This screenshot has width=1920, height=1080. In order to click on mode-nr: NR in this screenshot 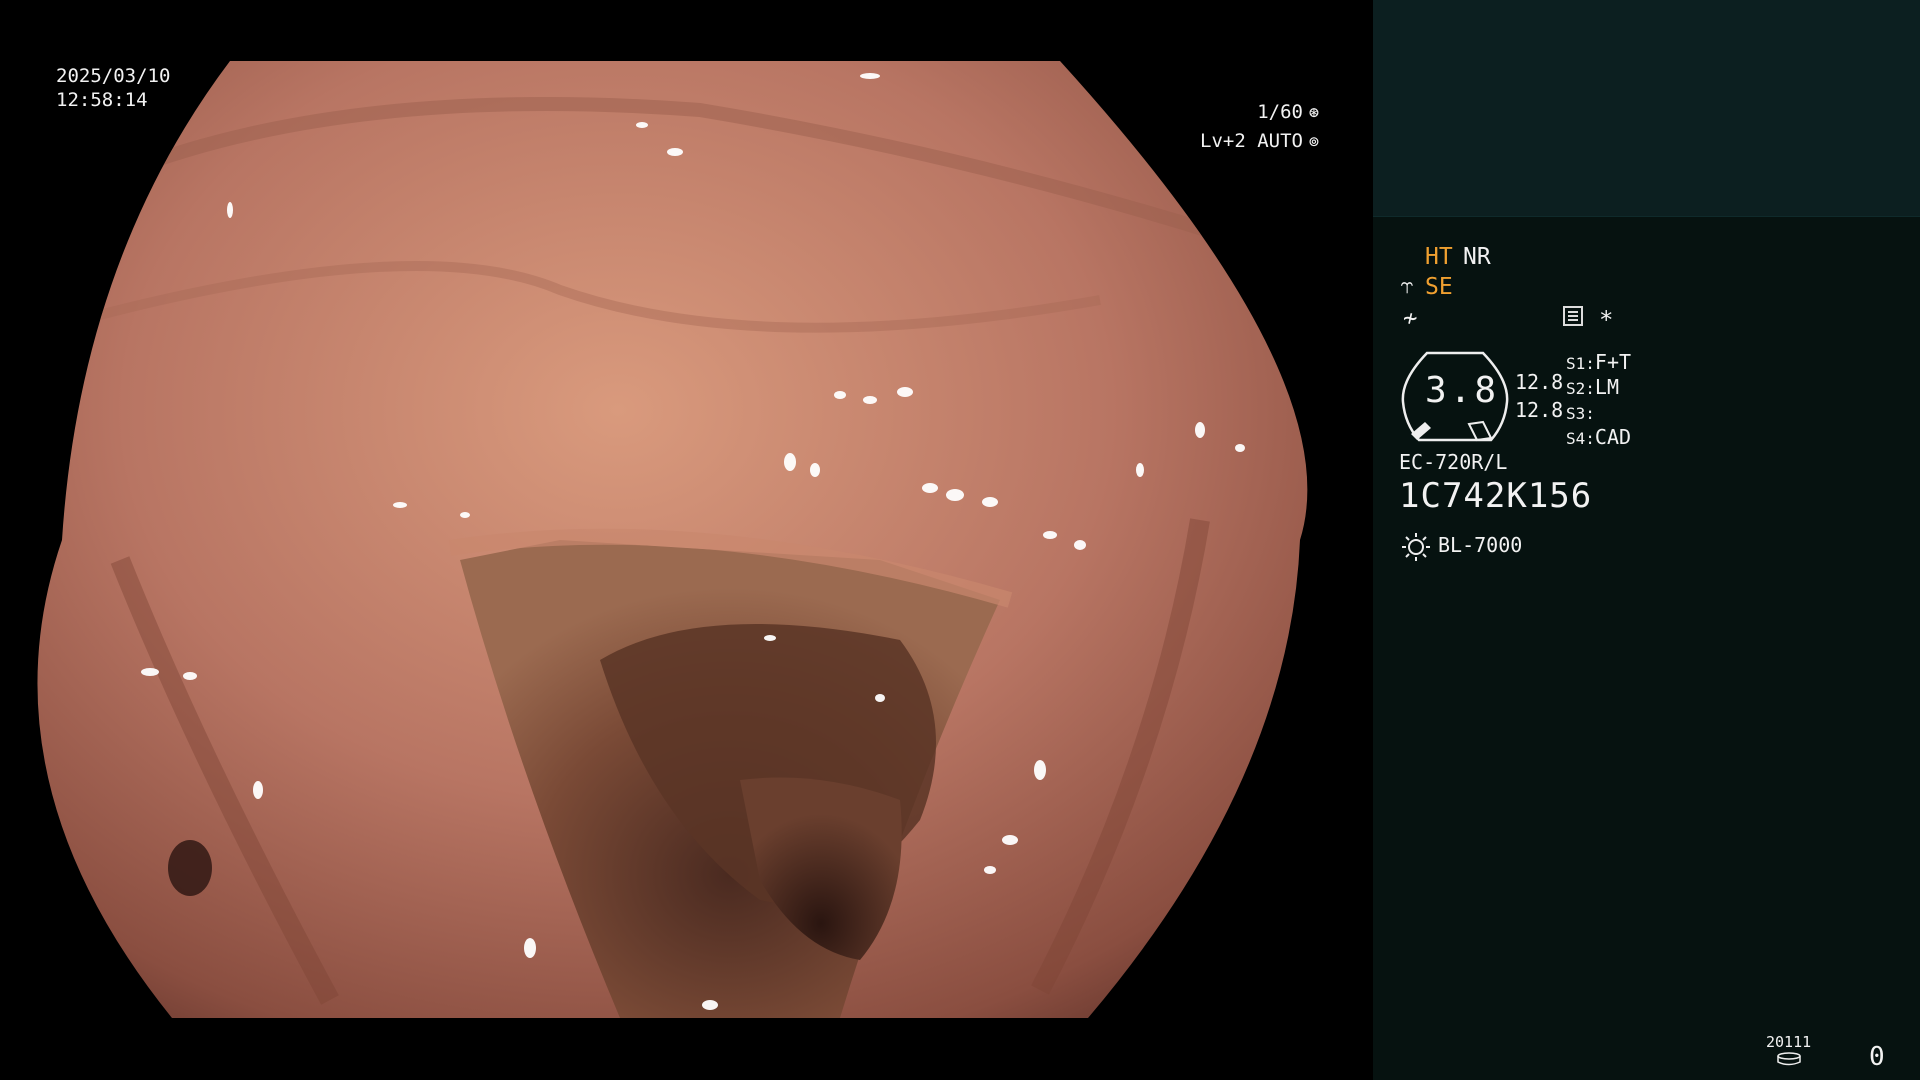, I will do `click(1477, 257)`.